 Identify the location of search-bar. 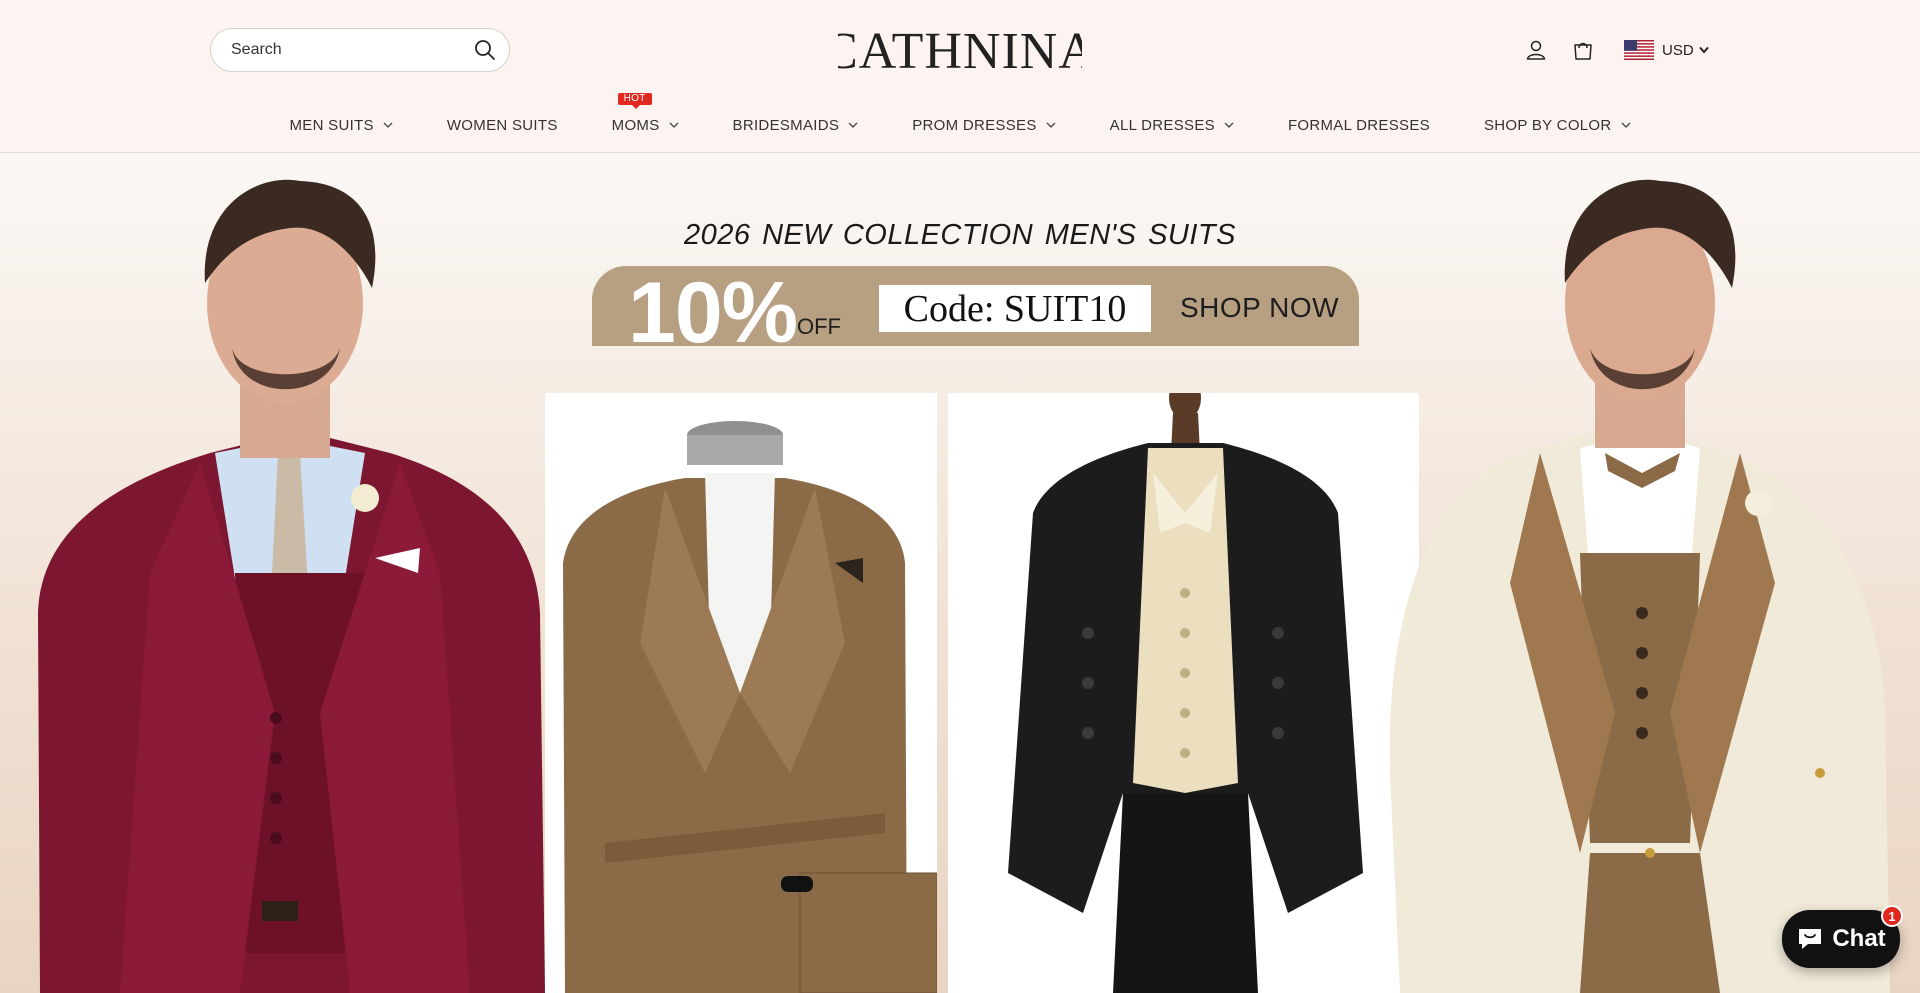
(360, 50).